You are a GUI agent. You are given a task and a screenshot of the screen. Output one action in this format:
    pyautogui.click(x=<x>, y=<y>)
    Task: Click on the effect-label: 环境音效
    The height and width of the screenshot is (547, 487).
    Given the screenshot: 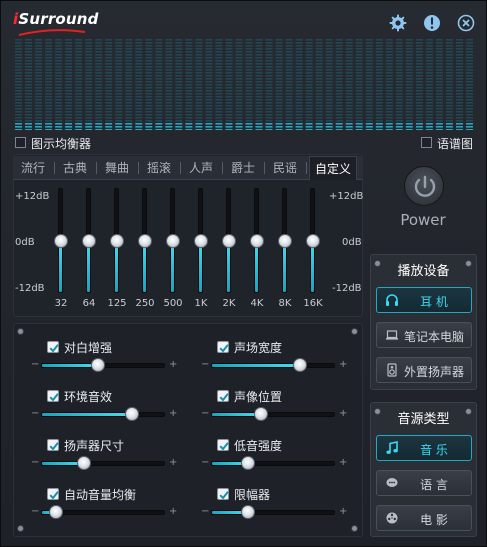 What is the action you would take?
    pyautogui.click(x=88, y=397)
    